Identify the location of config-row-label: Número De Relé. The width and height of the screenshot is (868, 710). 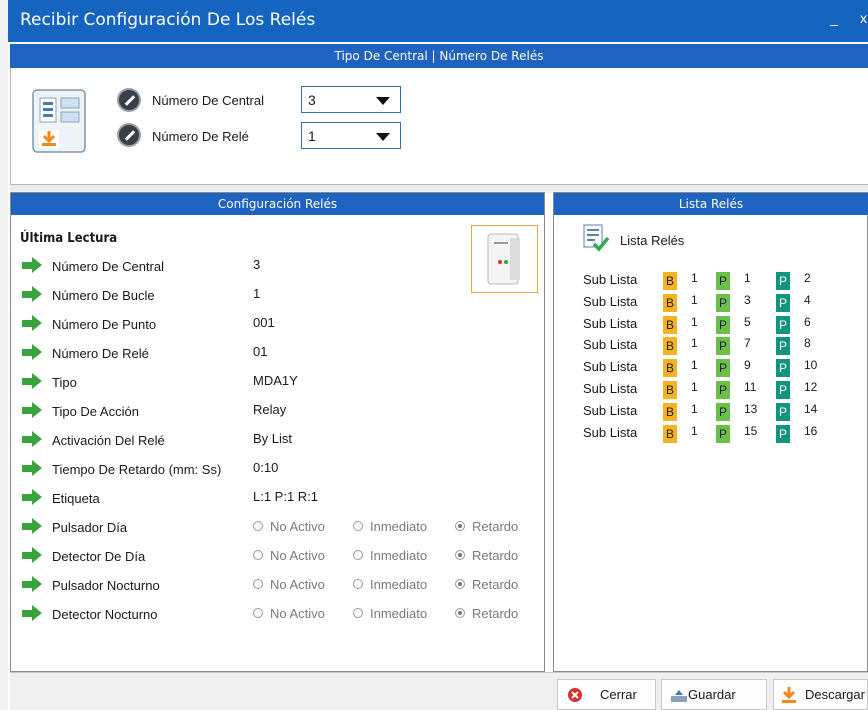
(100, 353).